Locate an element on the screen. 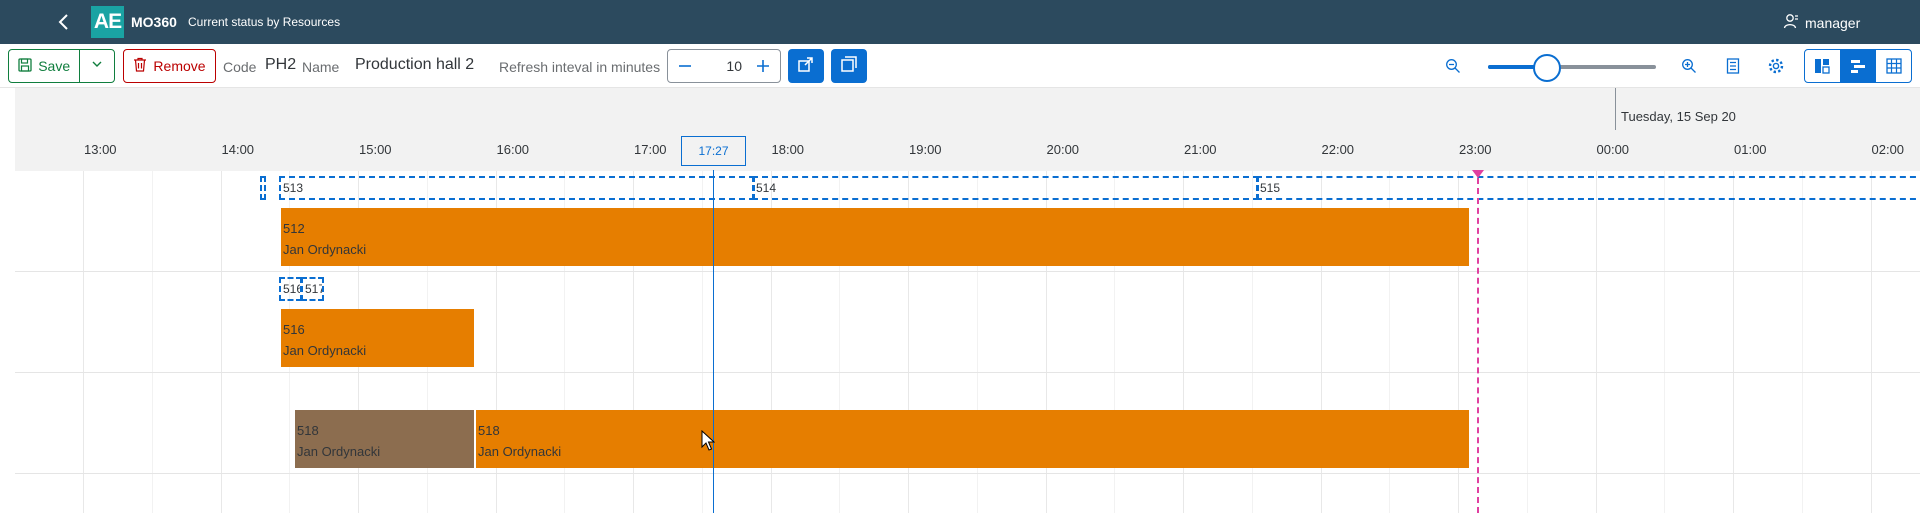 This screenshot has width=1920, height=513. placeholder-task: 515 is located at coordinates (1588, 188).